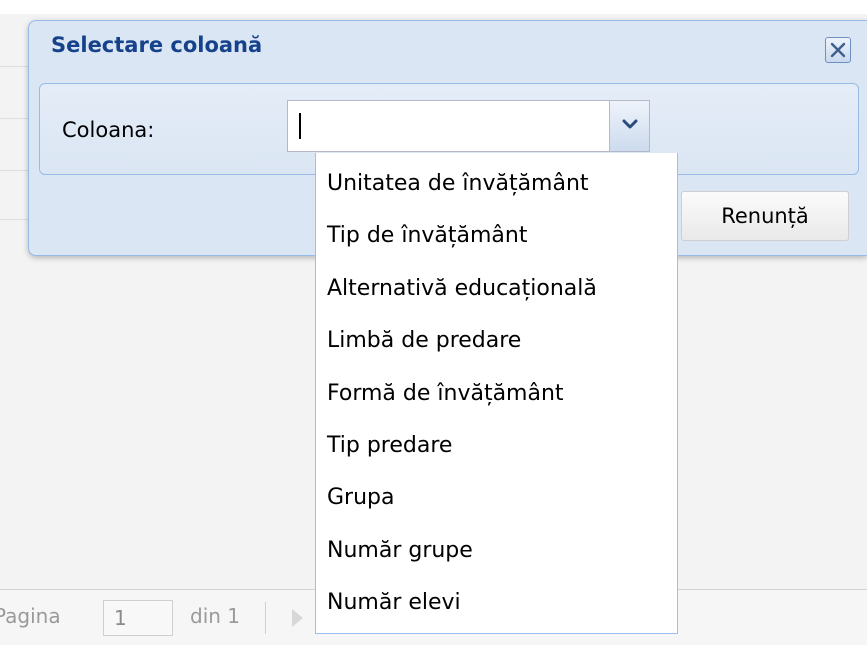 This screenshot has height=645, width=867. Describe the element at coordinates (300, 126) in the screenshot. I see `text-caret` at that location.